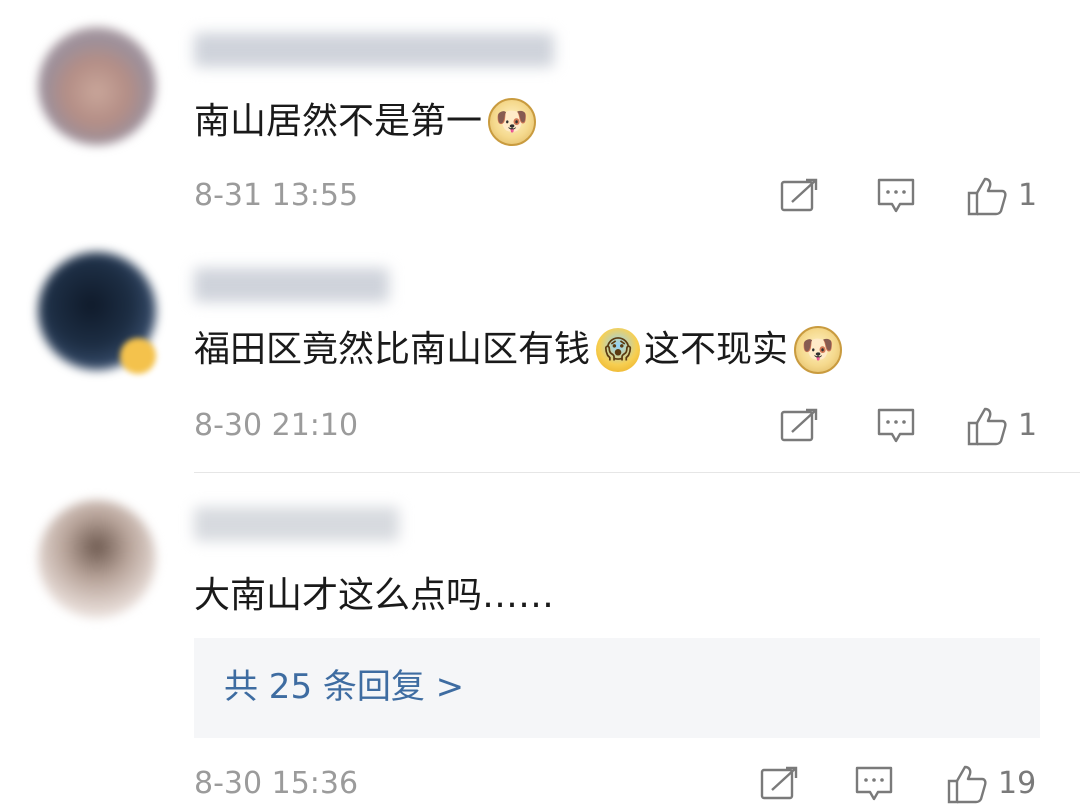 This screenshot has height=812, width=1080. Describe the element at coordinates (338, 121) in the screenshot. I see `comment-text-content: 南山居然不是第一` at that location.